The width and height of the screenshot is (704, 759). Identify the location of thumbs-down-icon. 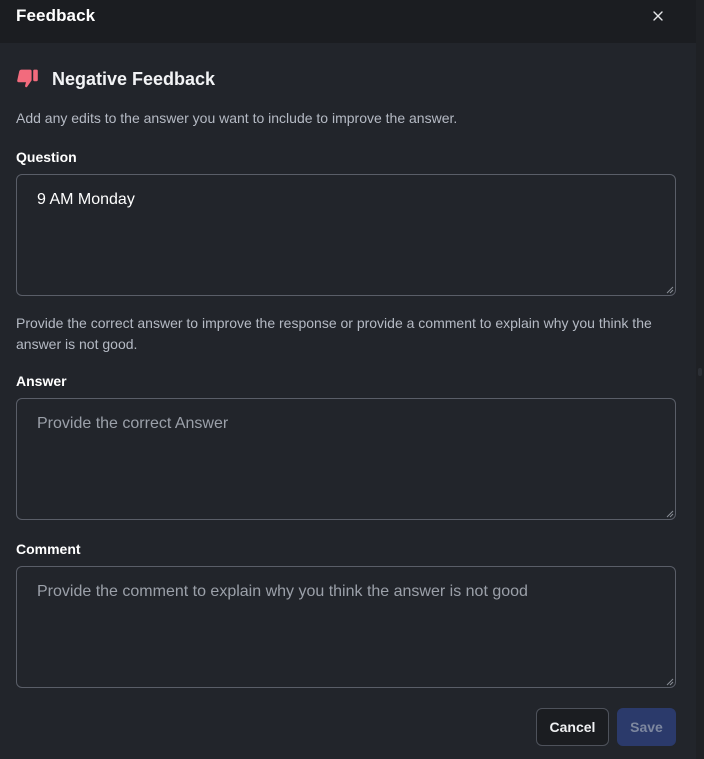
(27, 78).